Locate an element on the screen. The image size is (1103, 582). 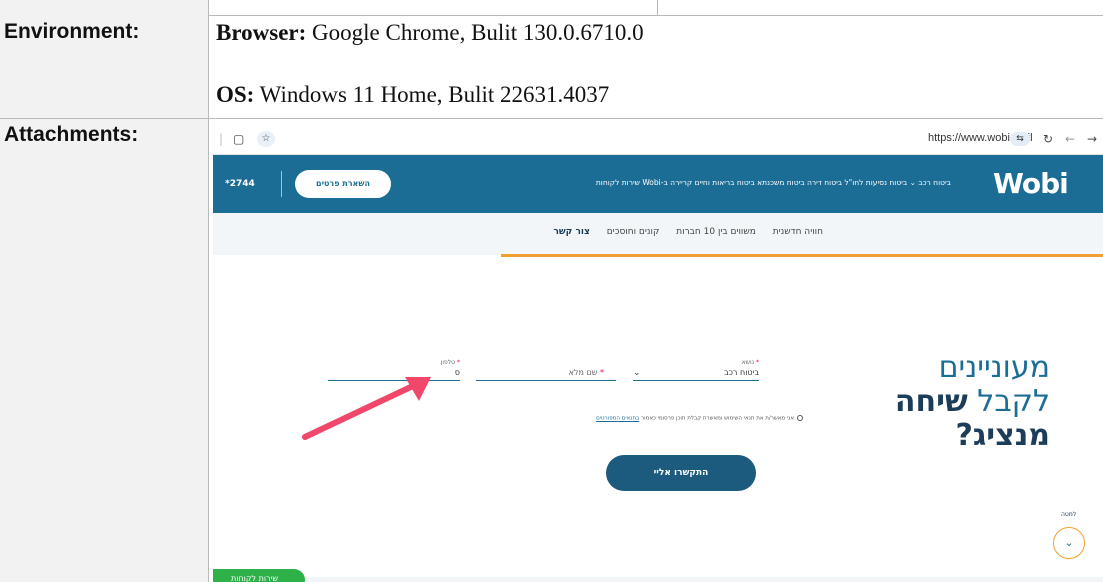
environment-label: Environment: is located at coordinates (104, 67).